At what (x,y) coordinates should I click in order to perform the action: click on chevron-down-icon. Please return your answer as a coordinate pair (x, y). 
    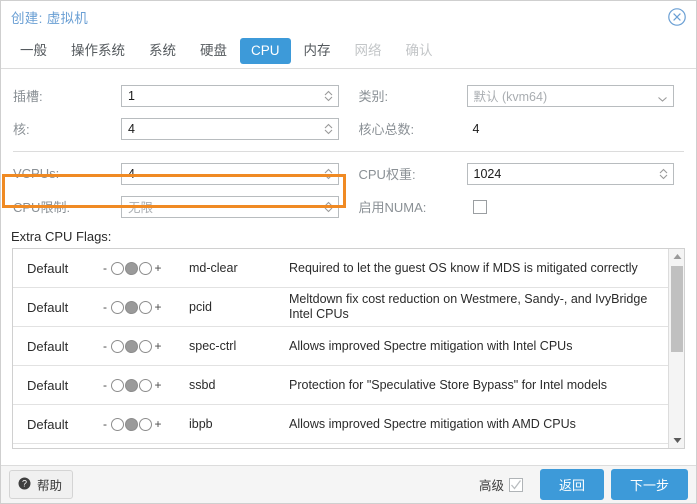
    Looking at the image, I should click on (662, 97).